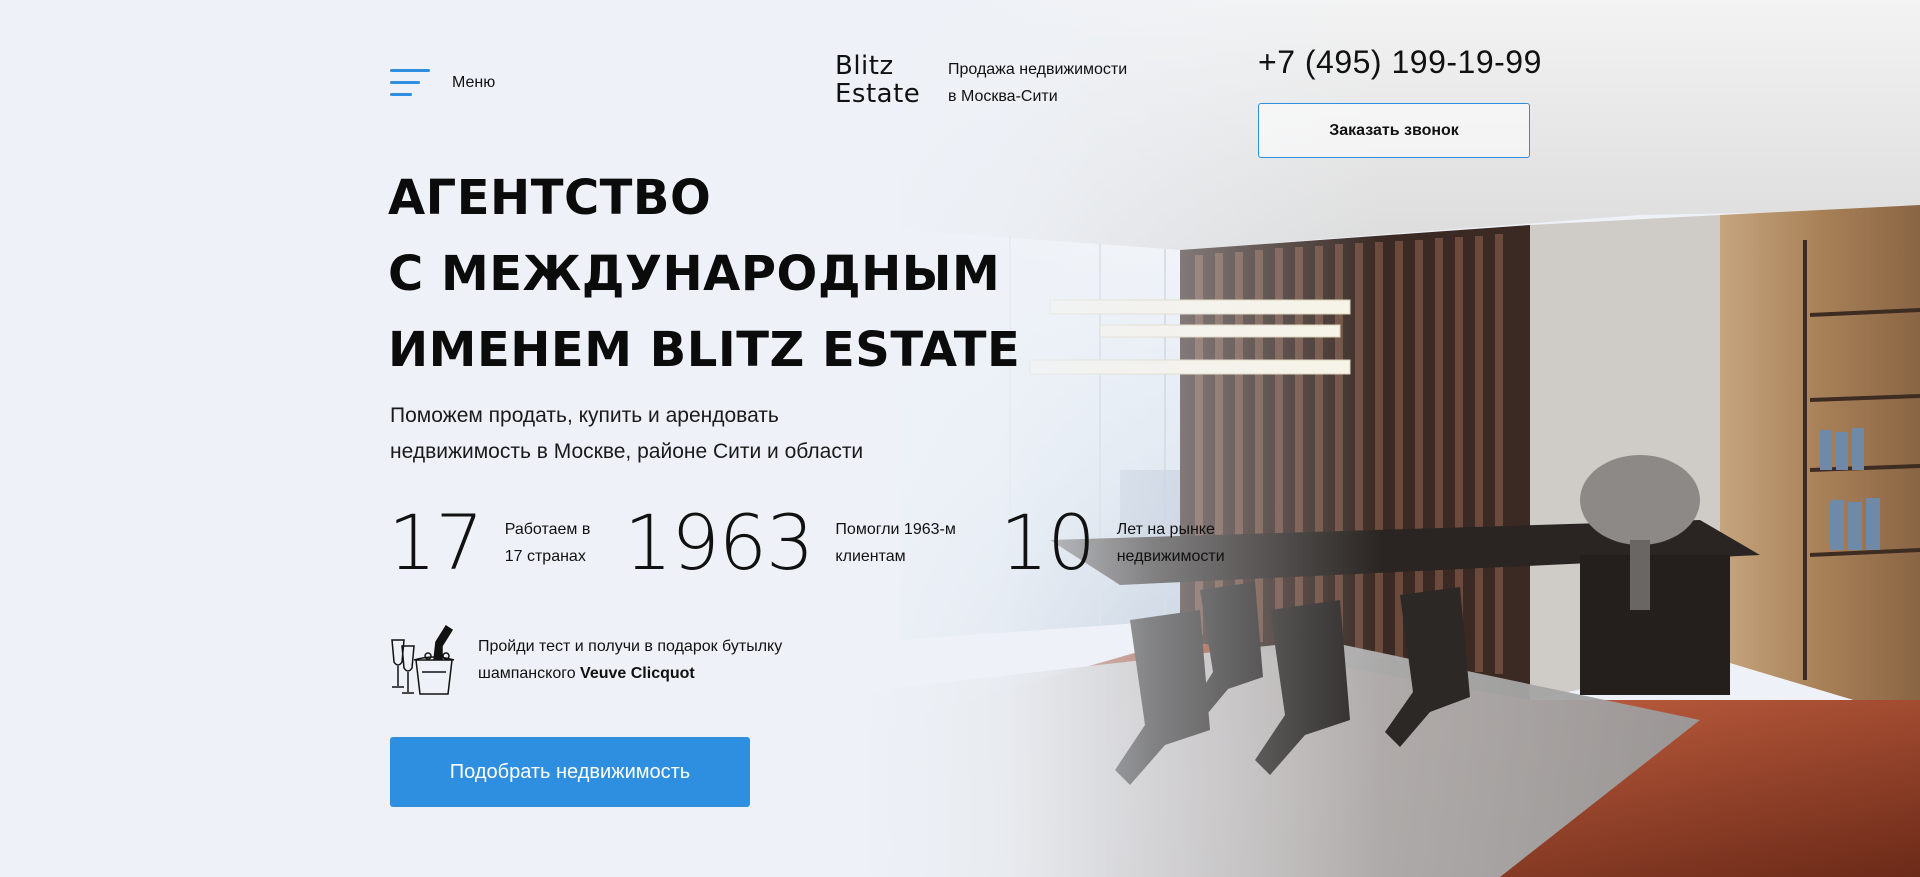 This screenshot has width=1920, height=877. Describe the element at coordinates (1112, 543) in the screenshot. I see `stat-years: 10 Лет на рынке недвижимости` at that location.